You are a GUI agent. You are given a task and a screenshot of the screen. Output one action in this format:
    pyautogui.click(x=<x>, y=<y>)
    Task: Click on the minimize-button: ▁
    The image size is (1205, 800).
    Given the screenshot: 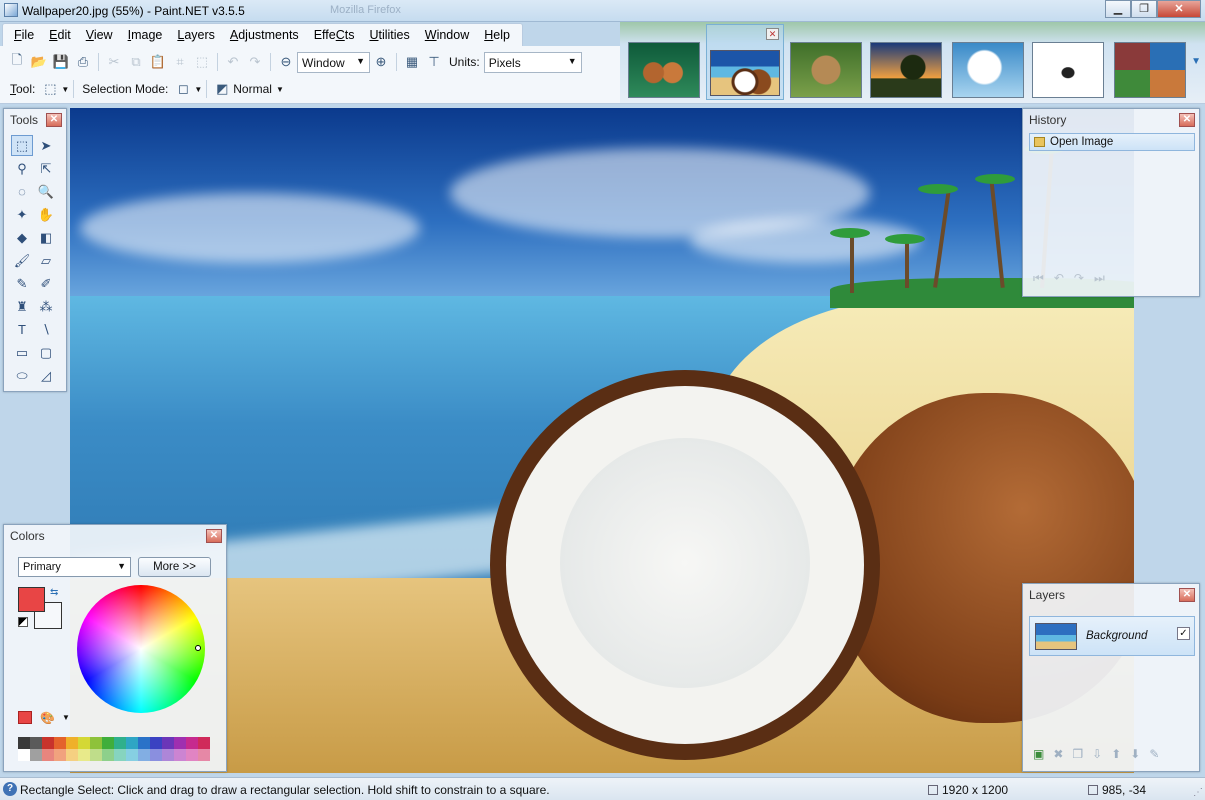 What is the action you would take?
    pyautogui.click(x=1118, y=9)
    